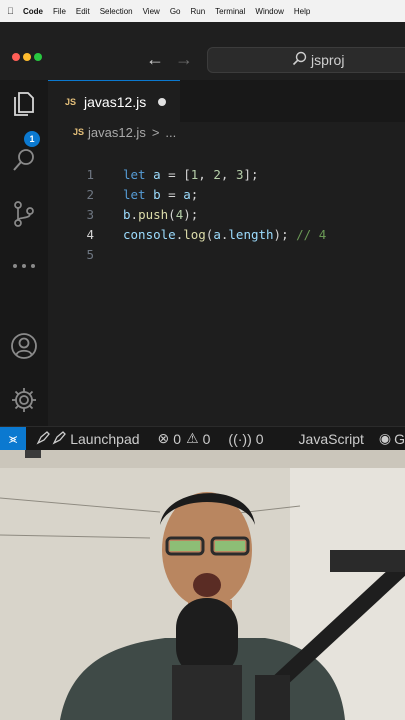  Describe the element at coordinates (240, 438) in the screenshot. I see `broadcast-icon: ((·))` at that location.